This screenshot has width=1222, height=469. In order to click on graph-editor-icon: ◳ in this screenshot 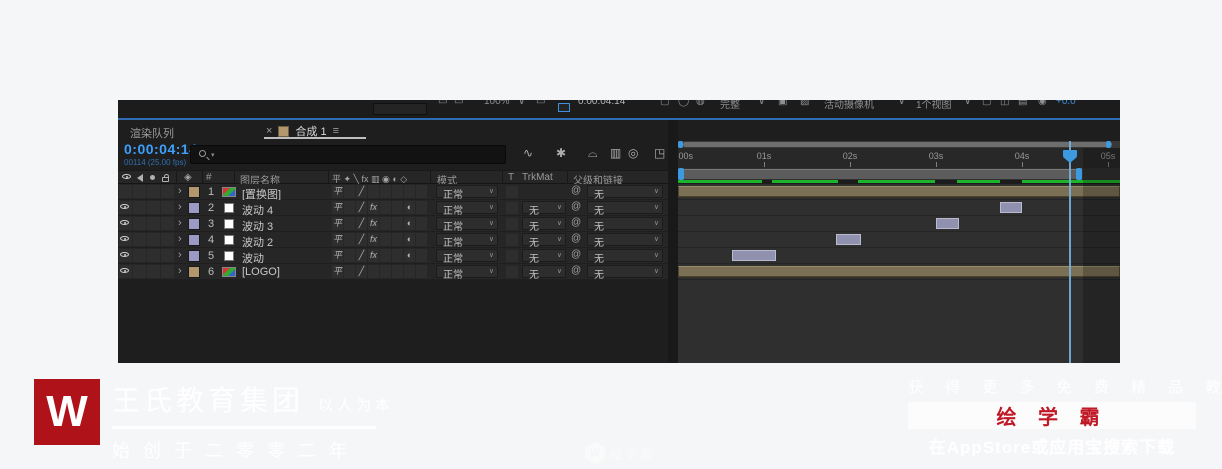, I will do `click(659, 153)`.